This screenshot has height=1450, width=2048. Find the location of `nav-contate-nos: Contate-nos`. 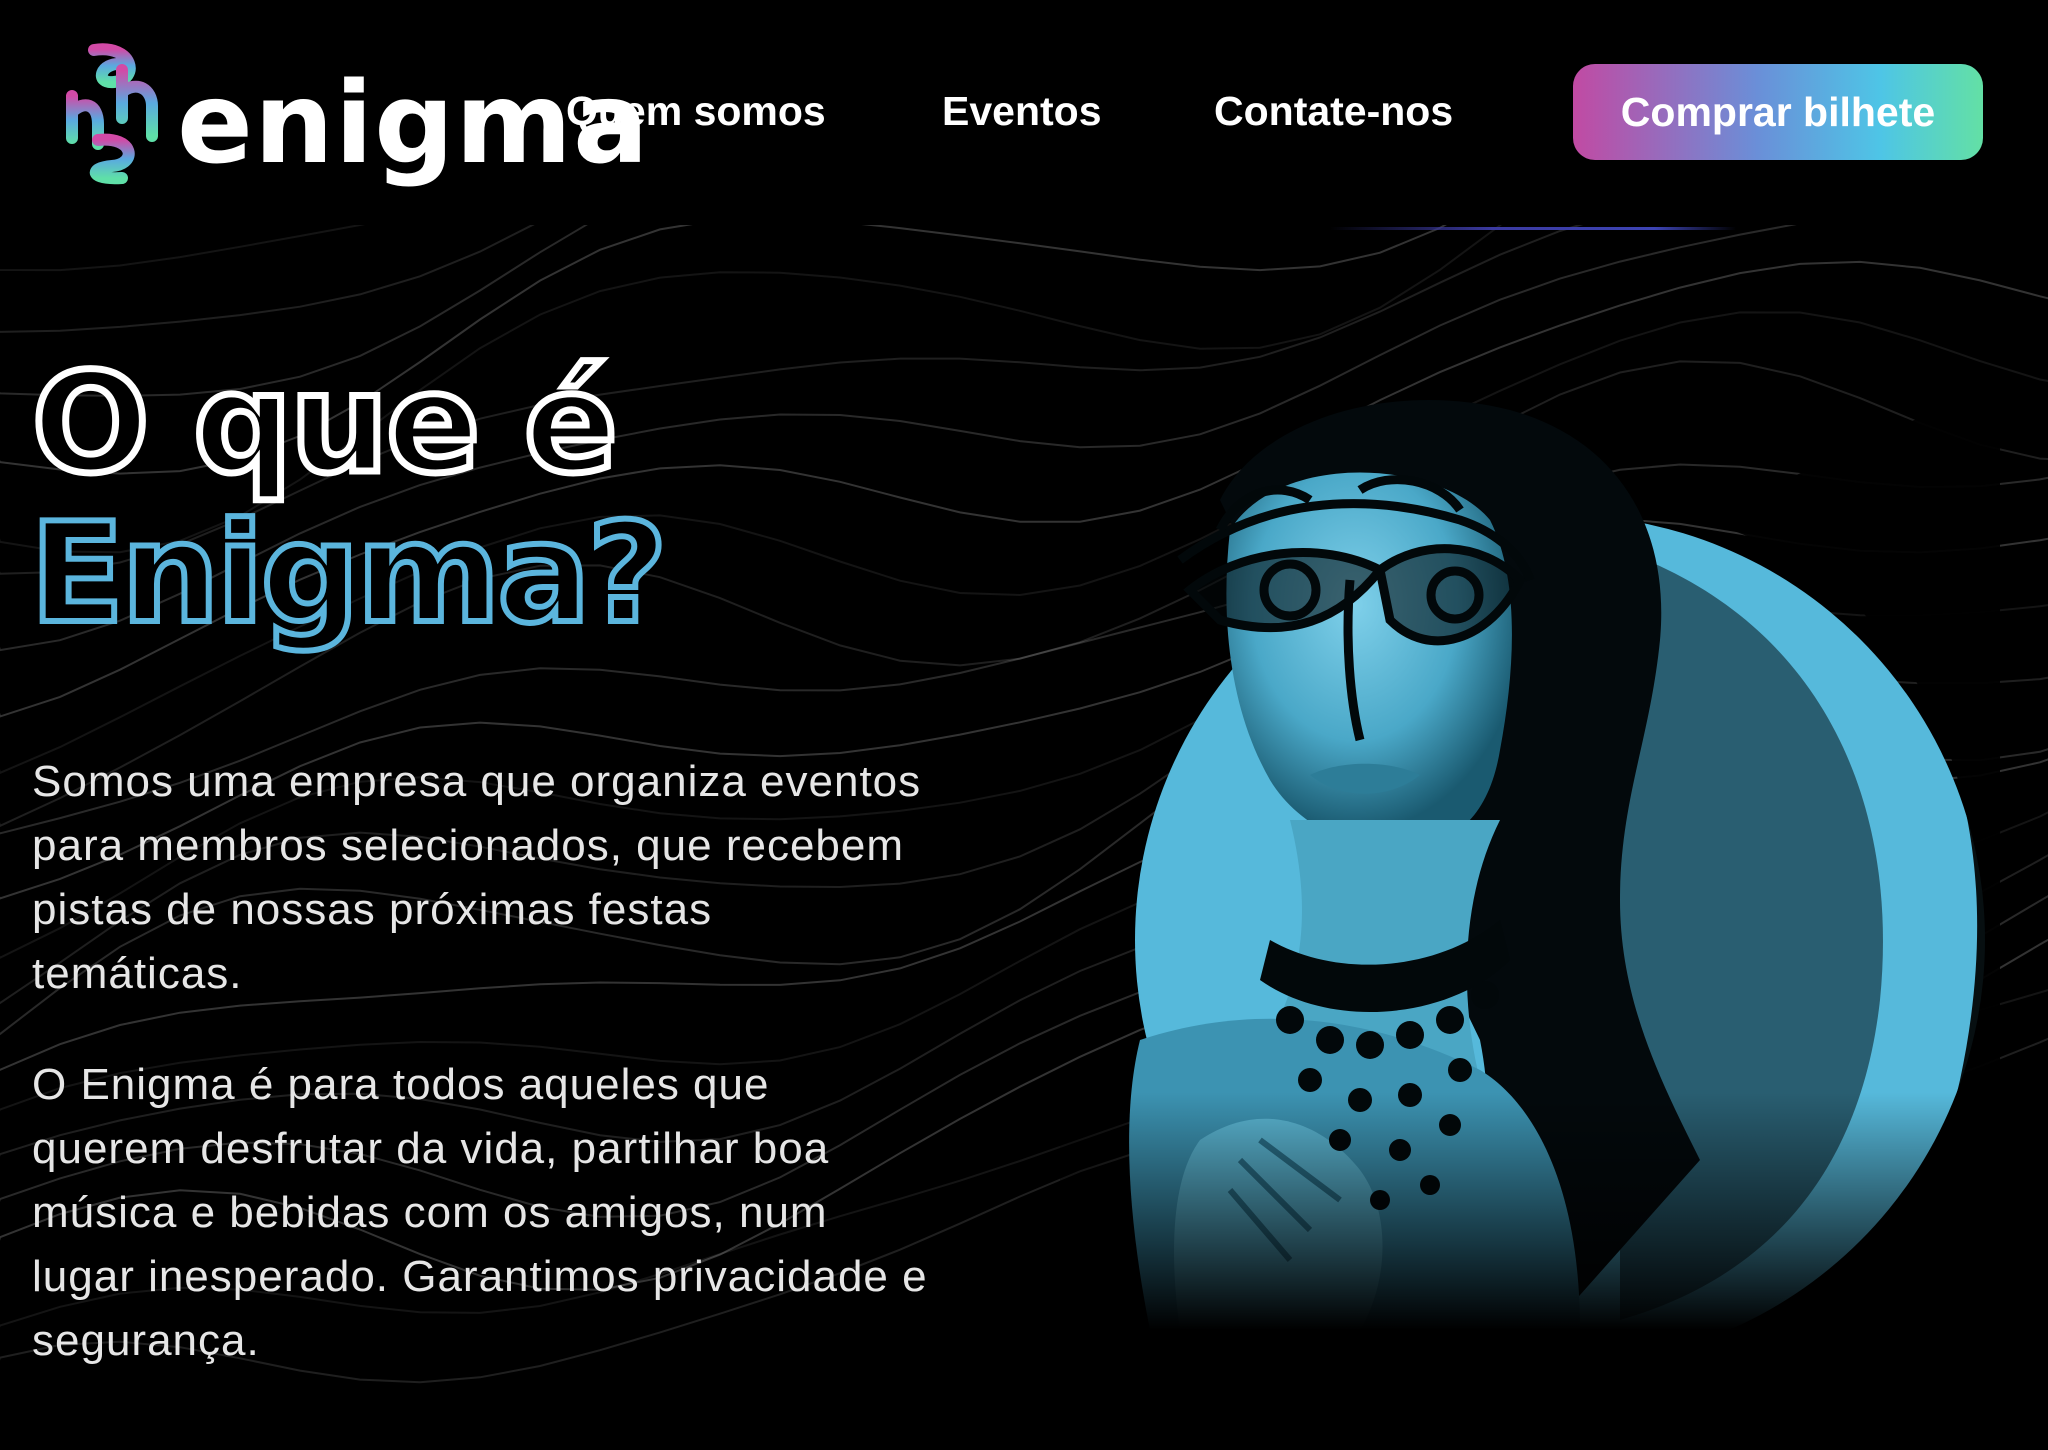

nav-contate-nos: Contate-nos is located at coordinates (1333, 111).